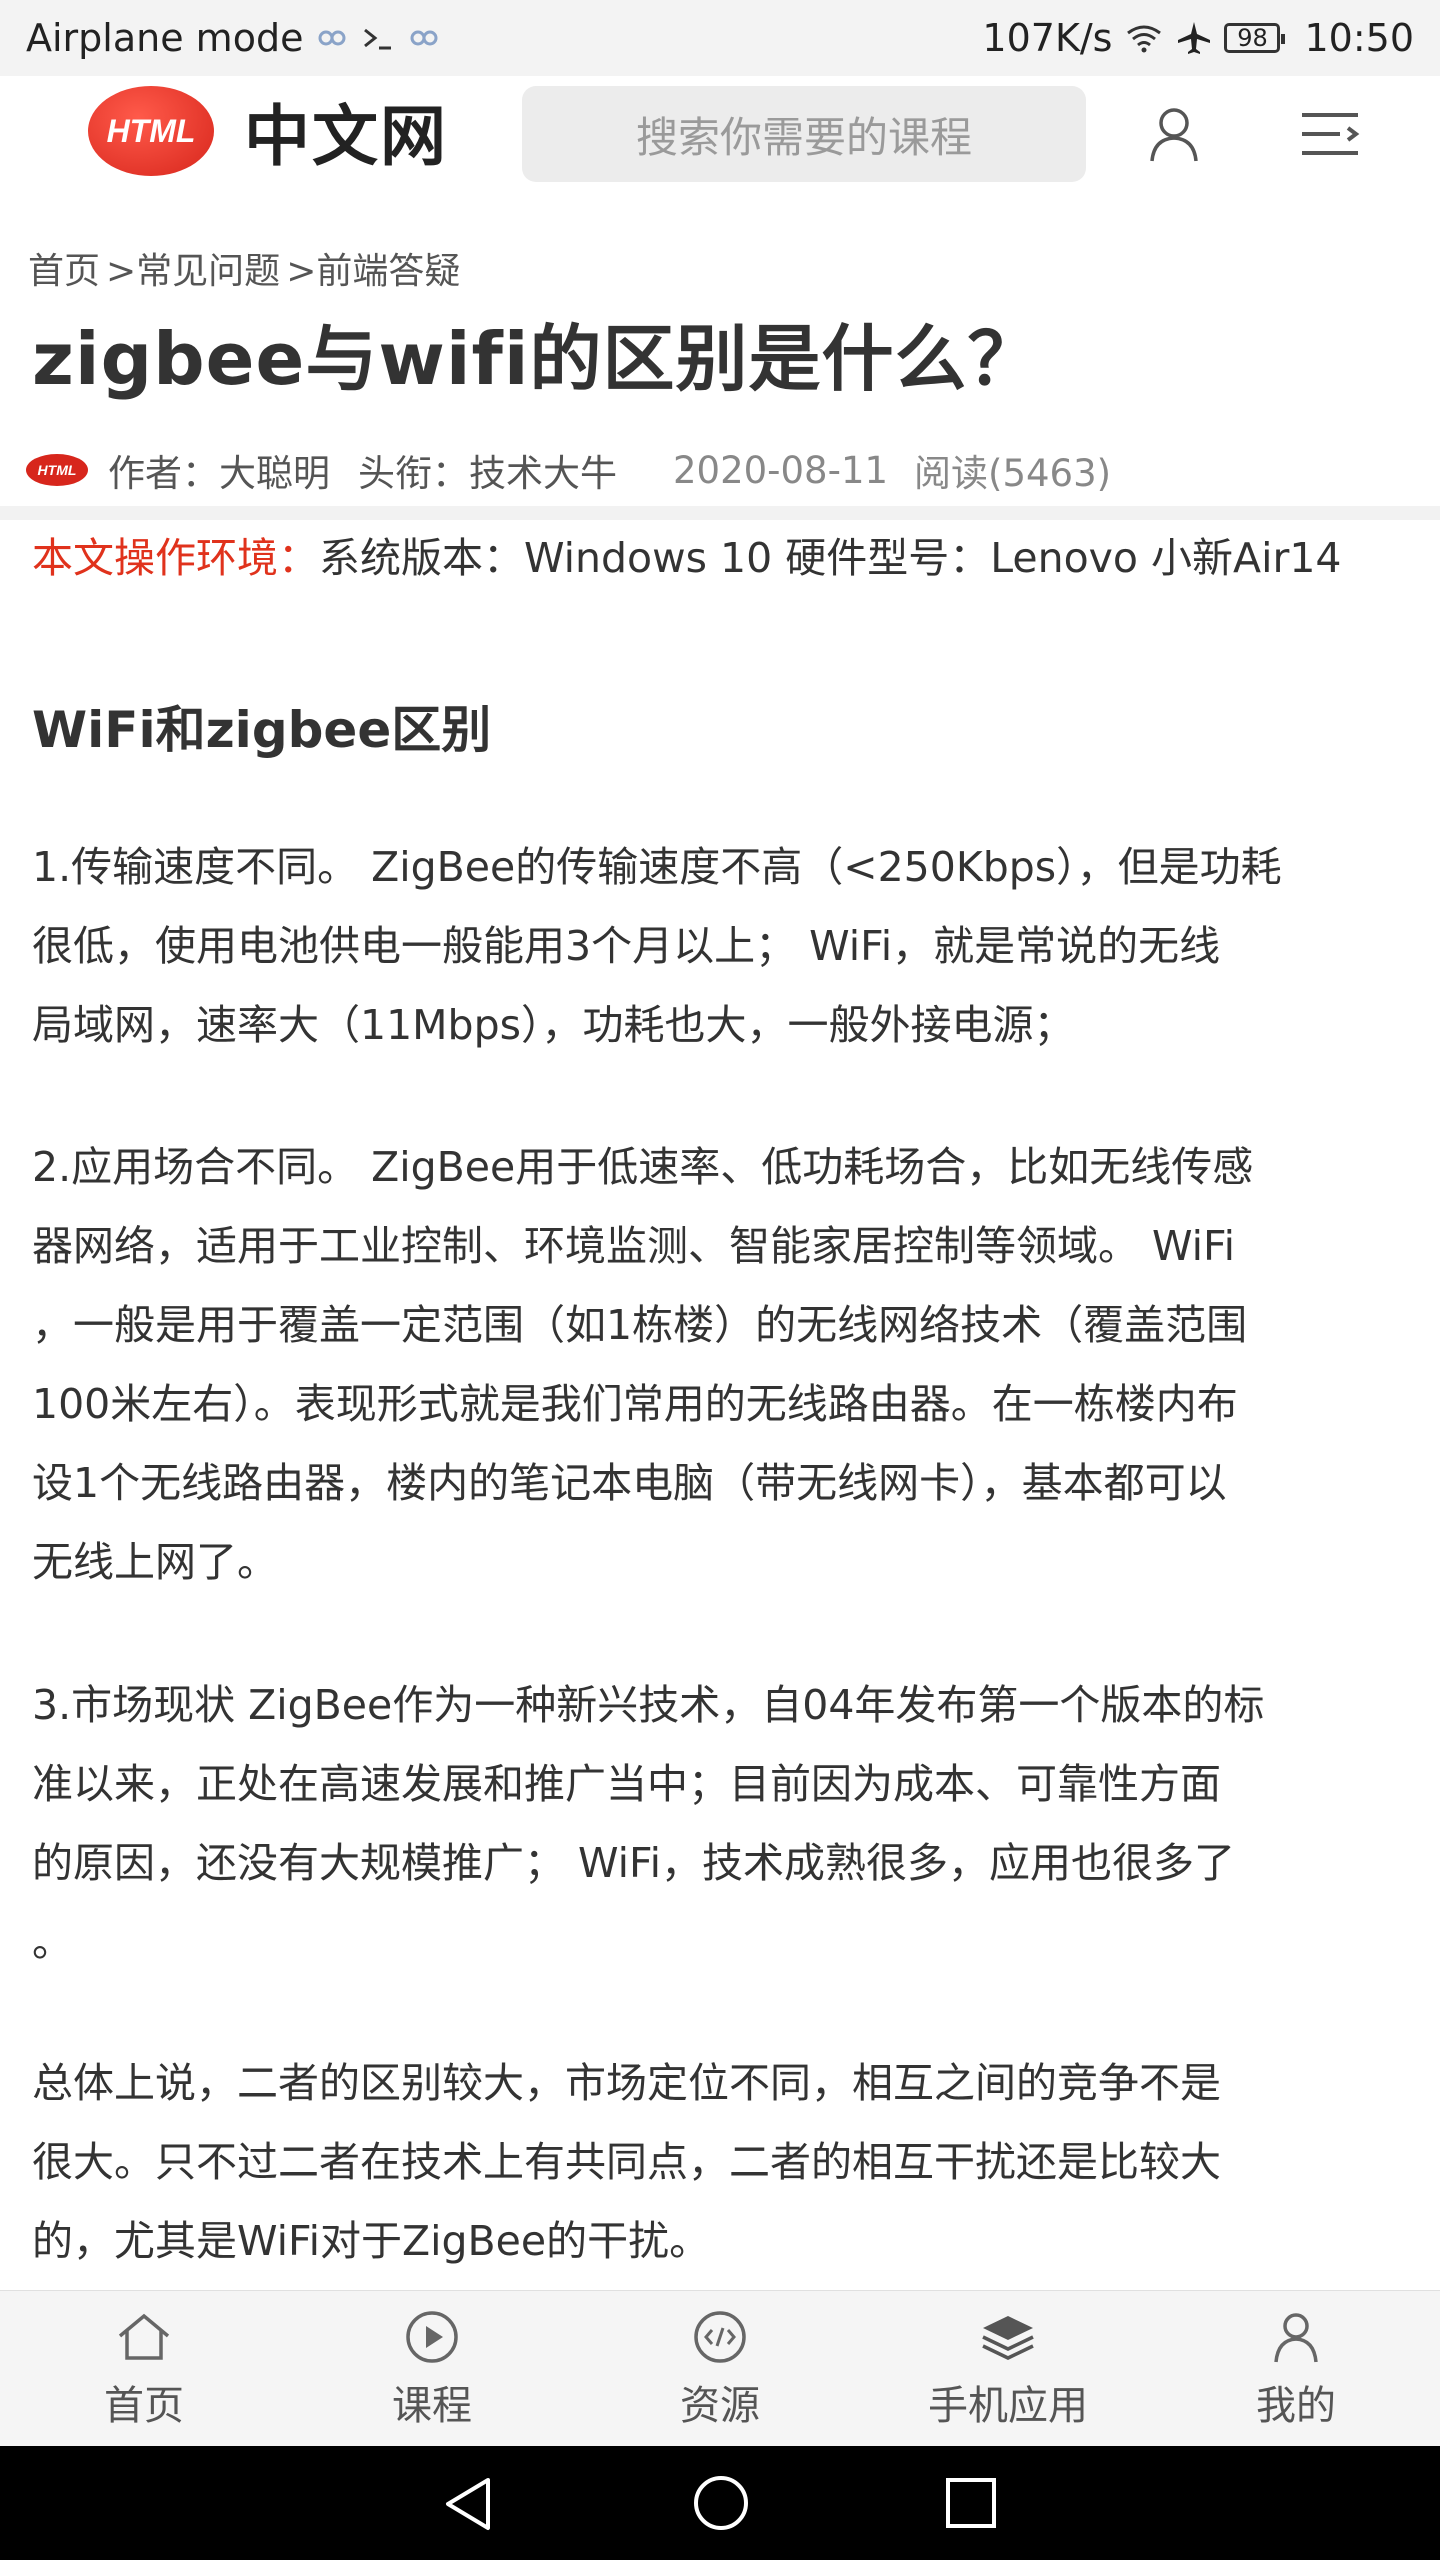  What do you see at coordinates (144, 2405) in the screenshot?
I see `nav-home-label: 首页` at bounding box center [144, 2405].